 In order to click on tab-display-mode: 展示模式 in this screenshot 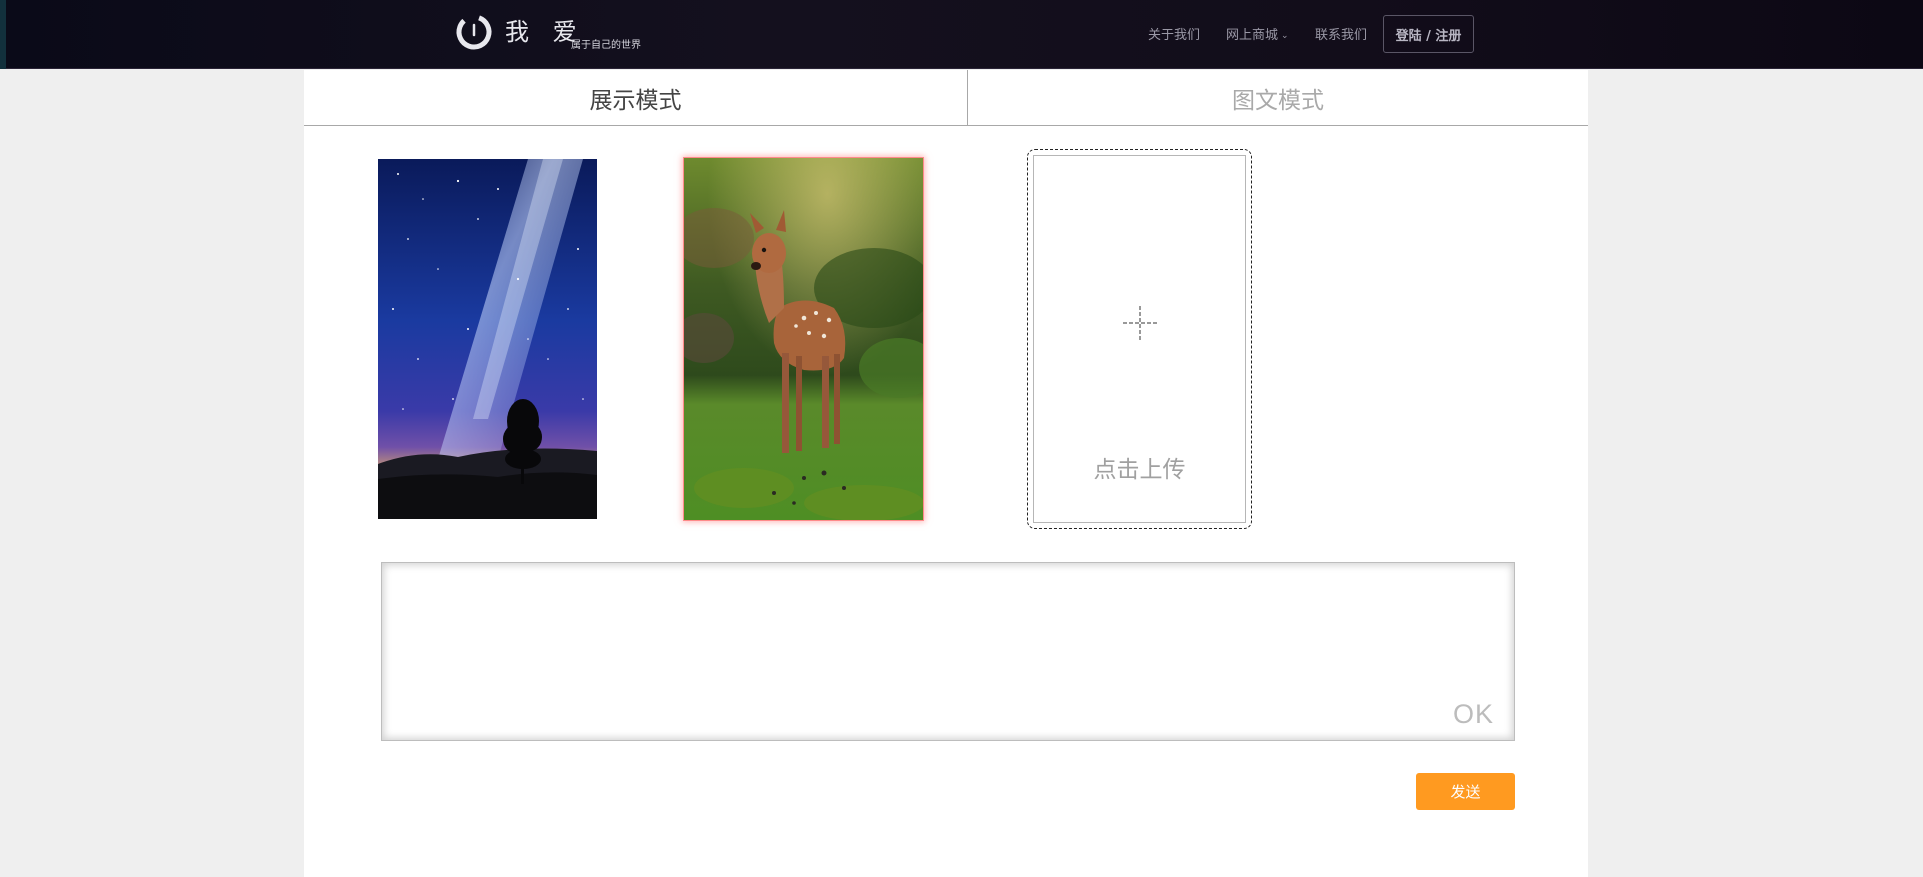, I will do `click(635, 98)`.